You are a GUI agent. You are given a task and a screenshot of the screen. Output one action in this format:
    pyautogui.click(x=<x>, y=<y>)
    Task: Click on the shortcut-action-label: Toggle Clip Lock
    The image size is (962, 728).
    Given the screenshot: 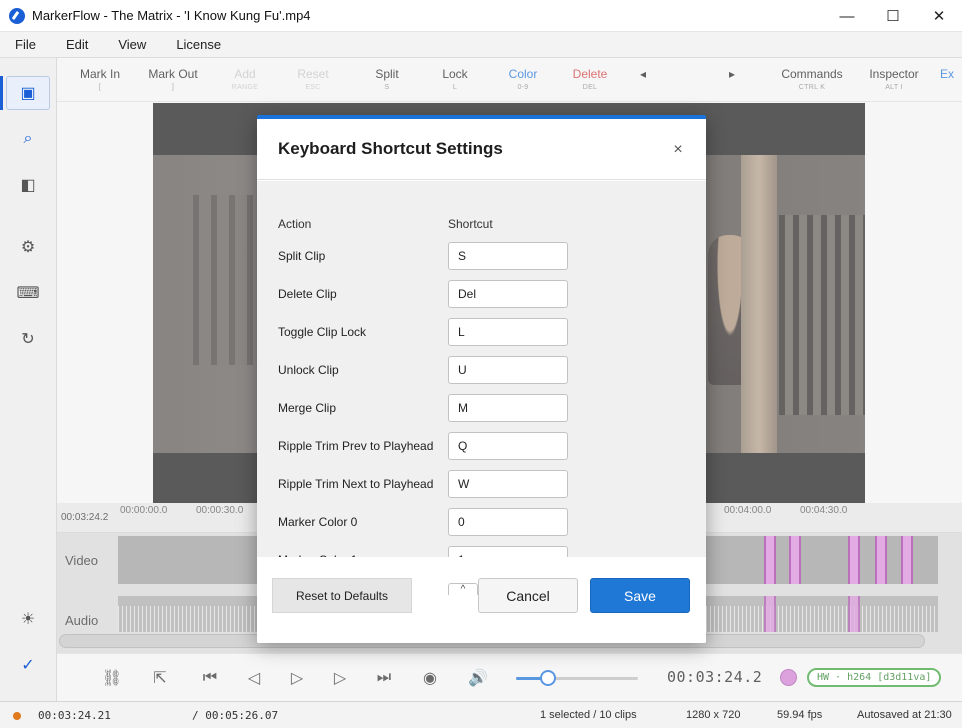 What is the action you would take?
    pyautogui.click(x=322, y=332)
    